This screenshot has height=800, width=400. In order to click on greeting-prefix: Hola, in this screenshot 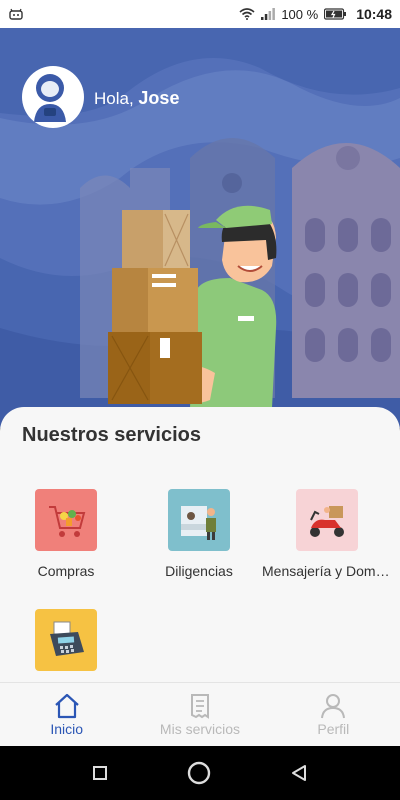, I will do `click(114, 98)`.